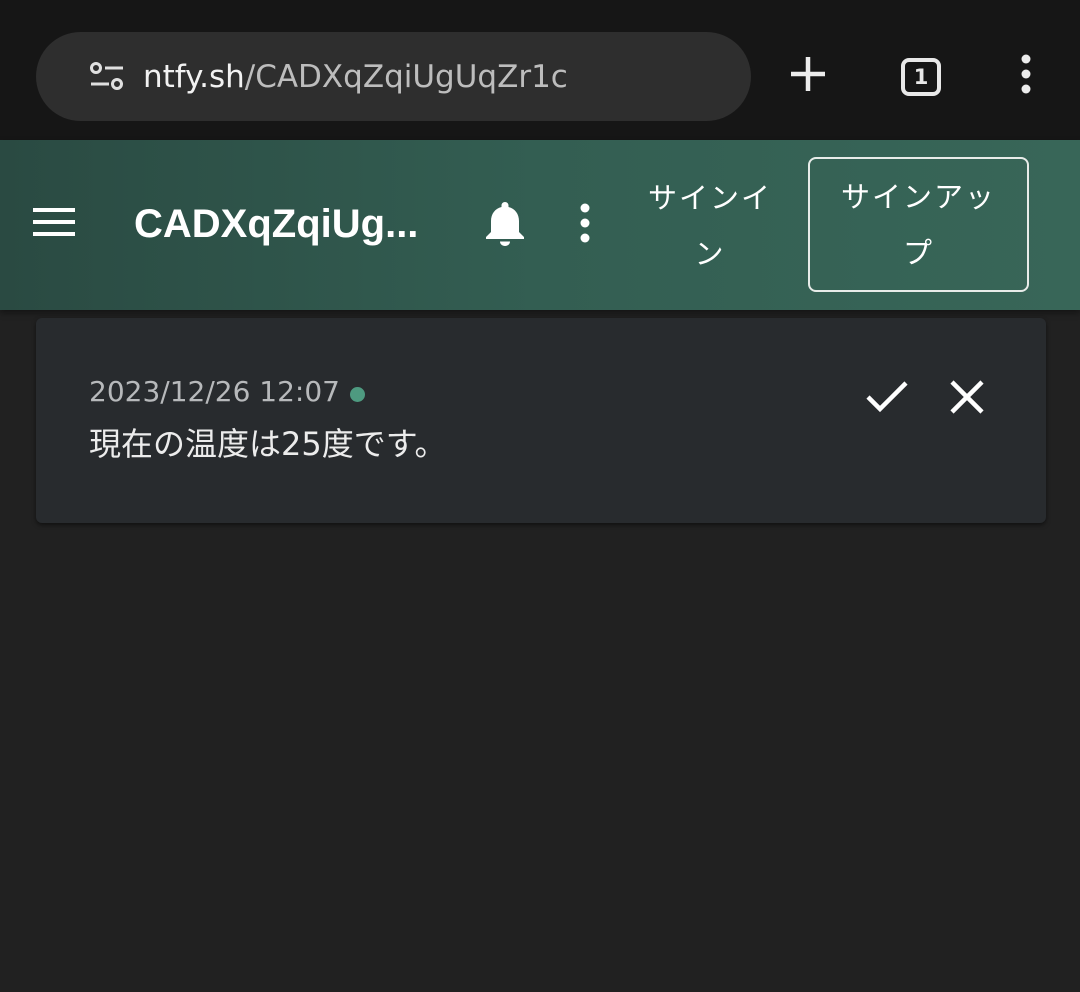 Image resolution: width=1080 pixels, height=992 pixels. I want to click on notification-meta: 2023/12/26 12:07, so click(227, 392).